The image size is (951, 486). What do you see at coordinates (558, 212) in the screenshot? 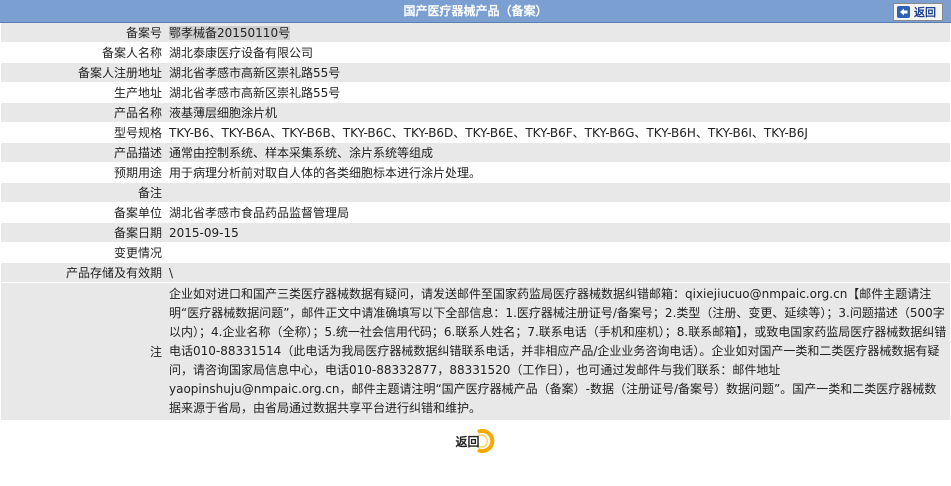
I see `field-value: 湖北省孝感市食品药品监督管理局` at bounding box center [558, 212].